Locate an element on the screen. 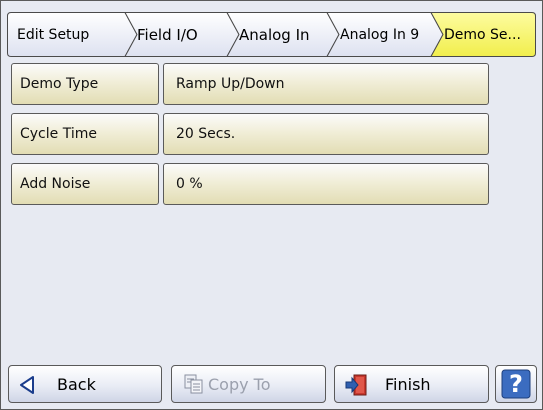 Image resolution: width=543 pixels, height=410 pixels. help-button: ? is located at coordinates (516, 384).